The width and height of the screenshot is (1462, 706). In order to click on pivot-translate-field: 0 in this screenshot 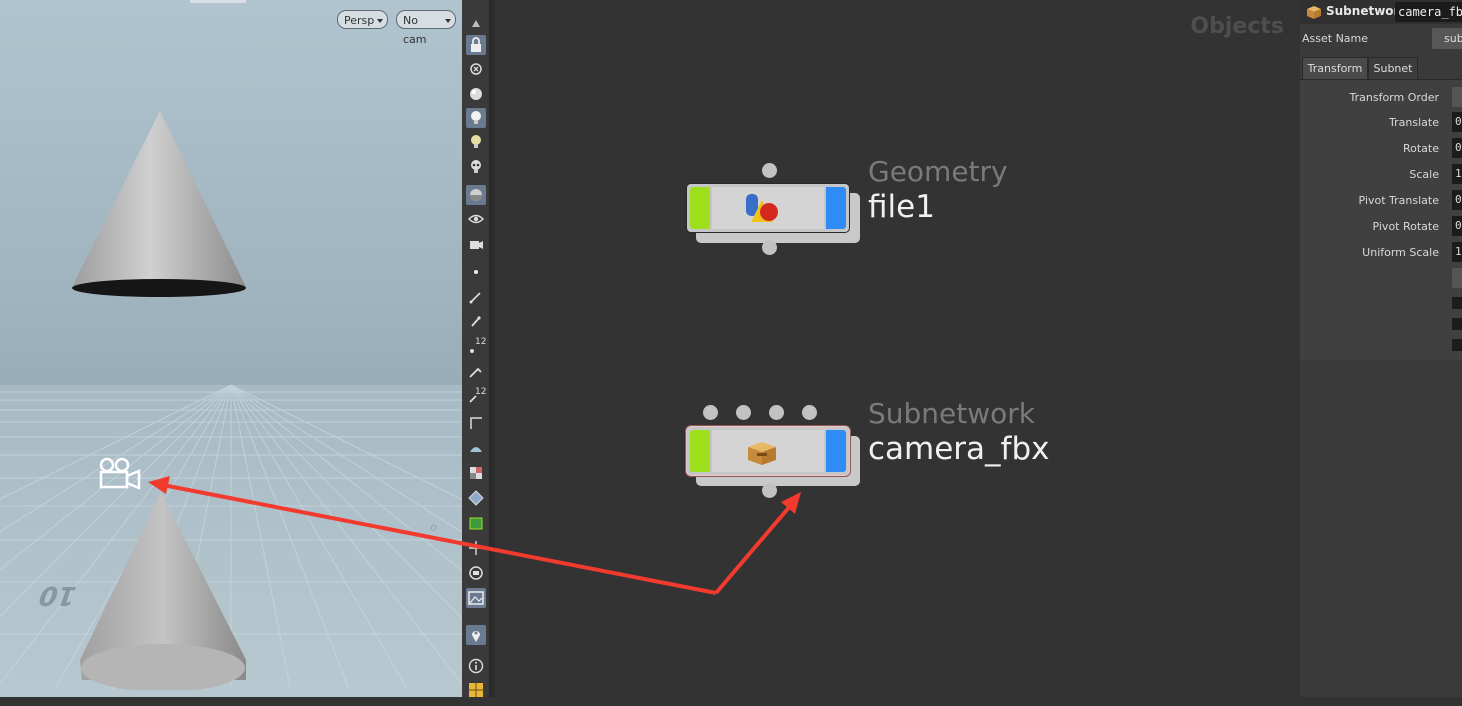, I will do `click(1457, 200)`.